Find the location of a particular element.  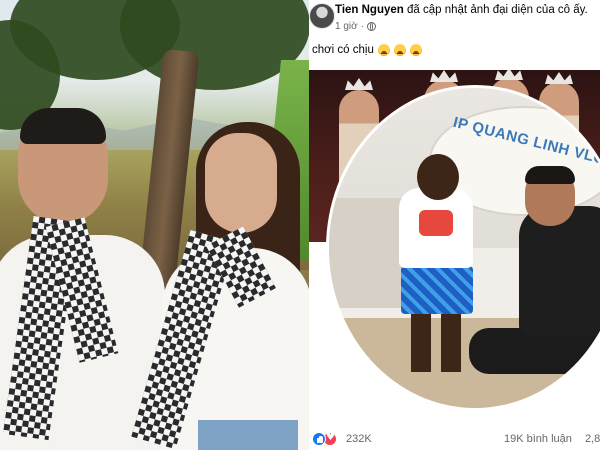

kid-shorts is located at coordinates (437, 290).